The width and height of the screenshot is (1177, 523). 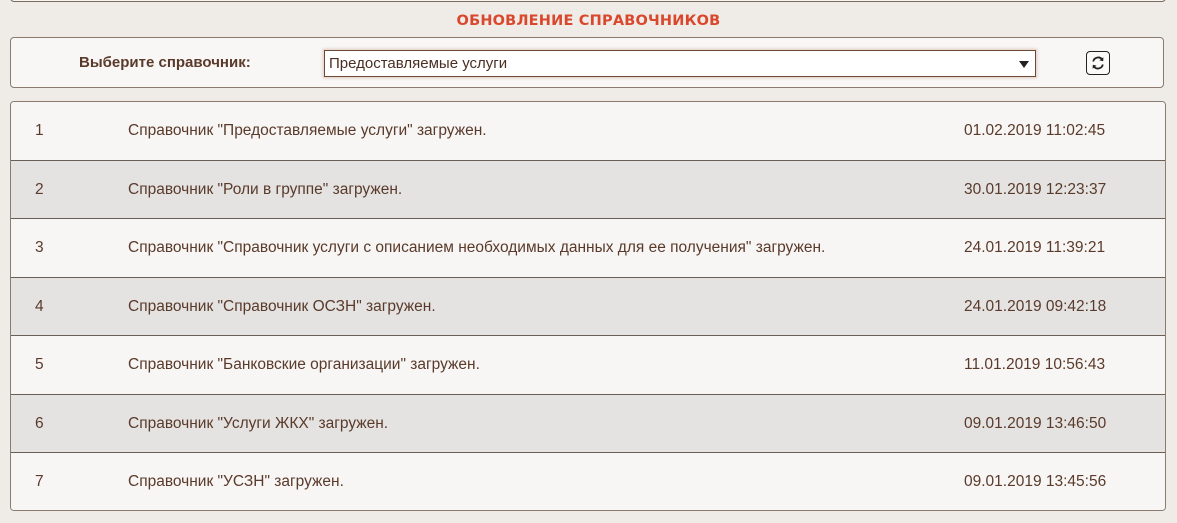 What do you see at coordinates (236, 481) in the screenshot?
I see `row-message: Справочник "УСЗН" загружен.` at bounding box center [236, 481].